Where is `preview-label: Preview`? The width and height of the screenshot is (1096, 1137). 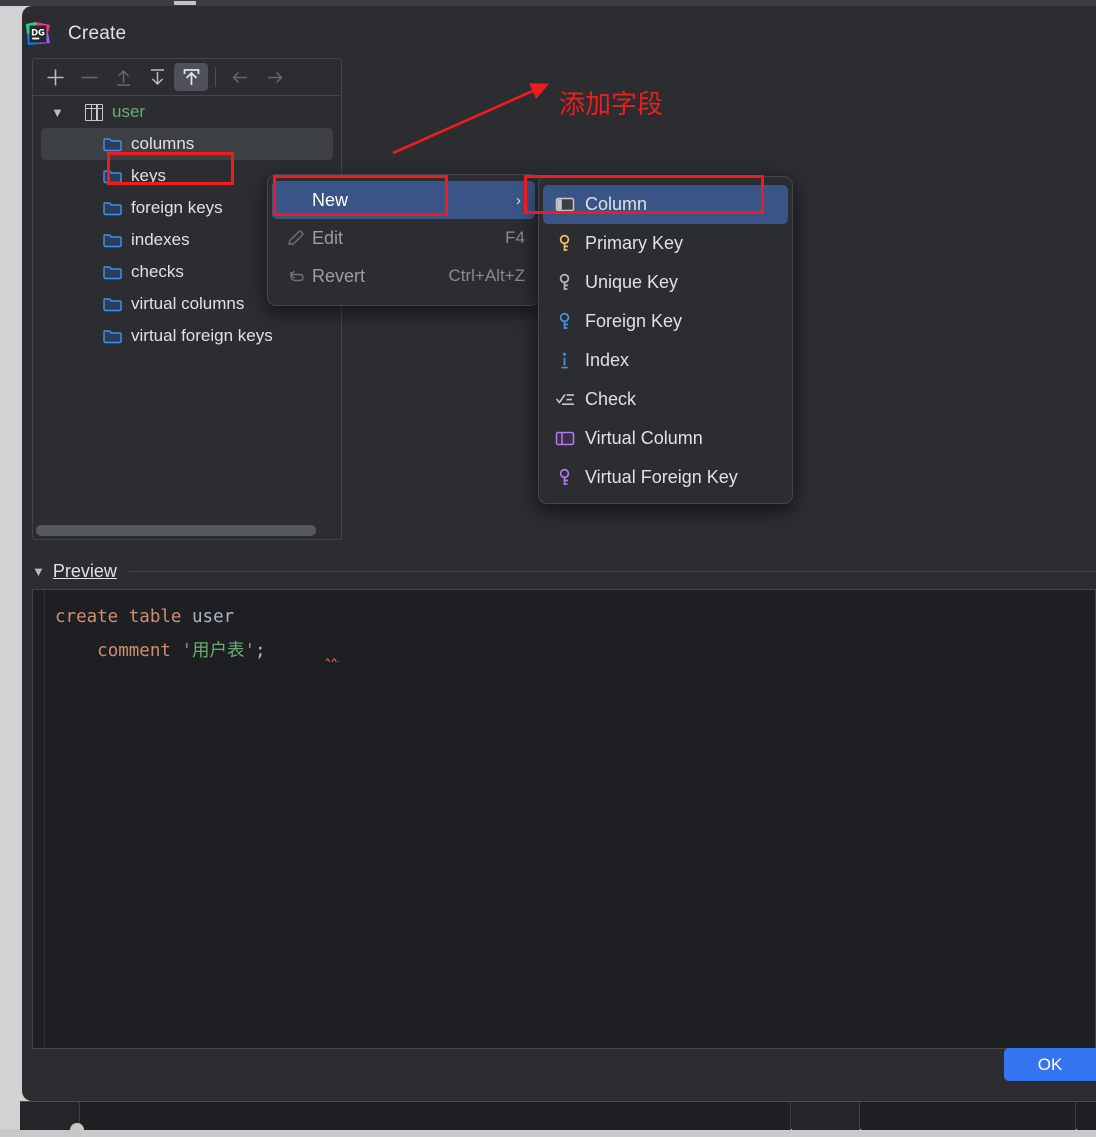
preview-label: Preview is located at coordinates (85, 571).